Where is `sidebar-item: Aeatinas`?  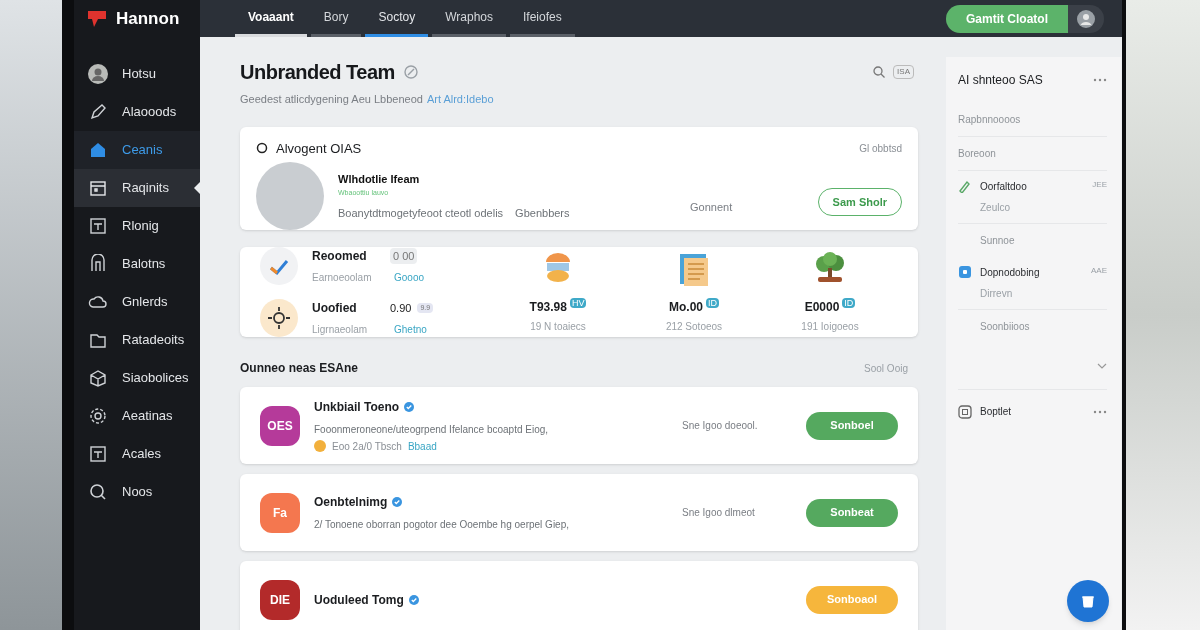
sidebar-item: Aeatinas is located at coordinates (137, 416).